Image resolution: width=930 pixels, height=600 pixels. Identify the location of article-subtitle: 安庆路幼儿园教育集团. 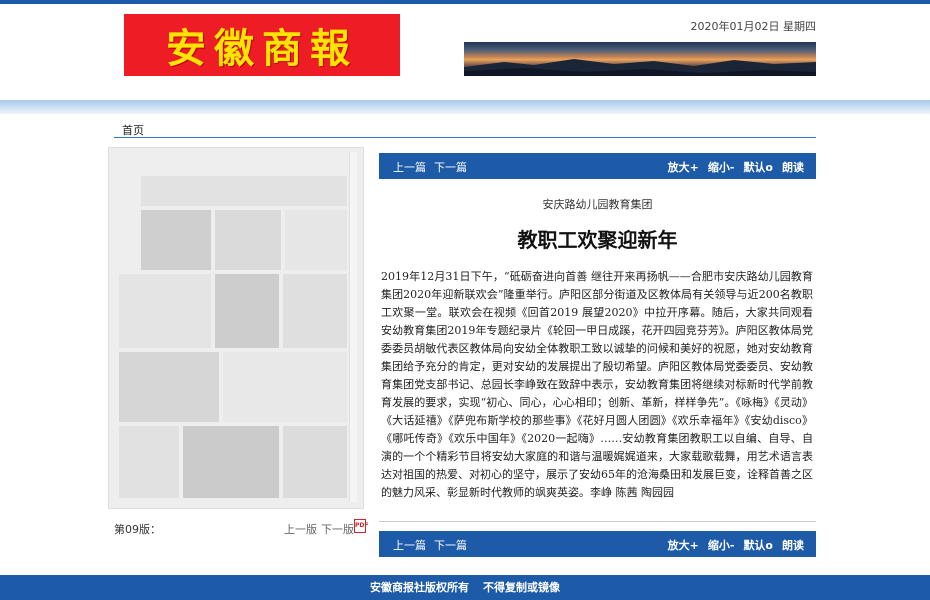
(597, 204).